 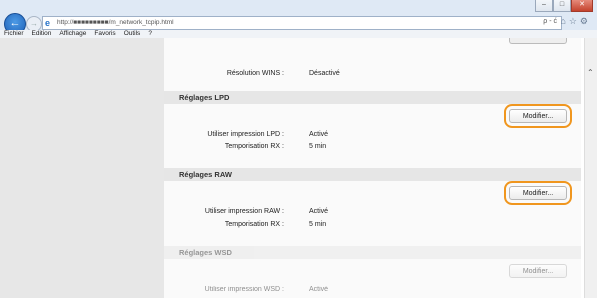 I want to click on address-url: http://■■■■■■■■■/m_network_tcpip.html, so click(x=115, y=22).